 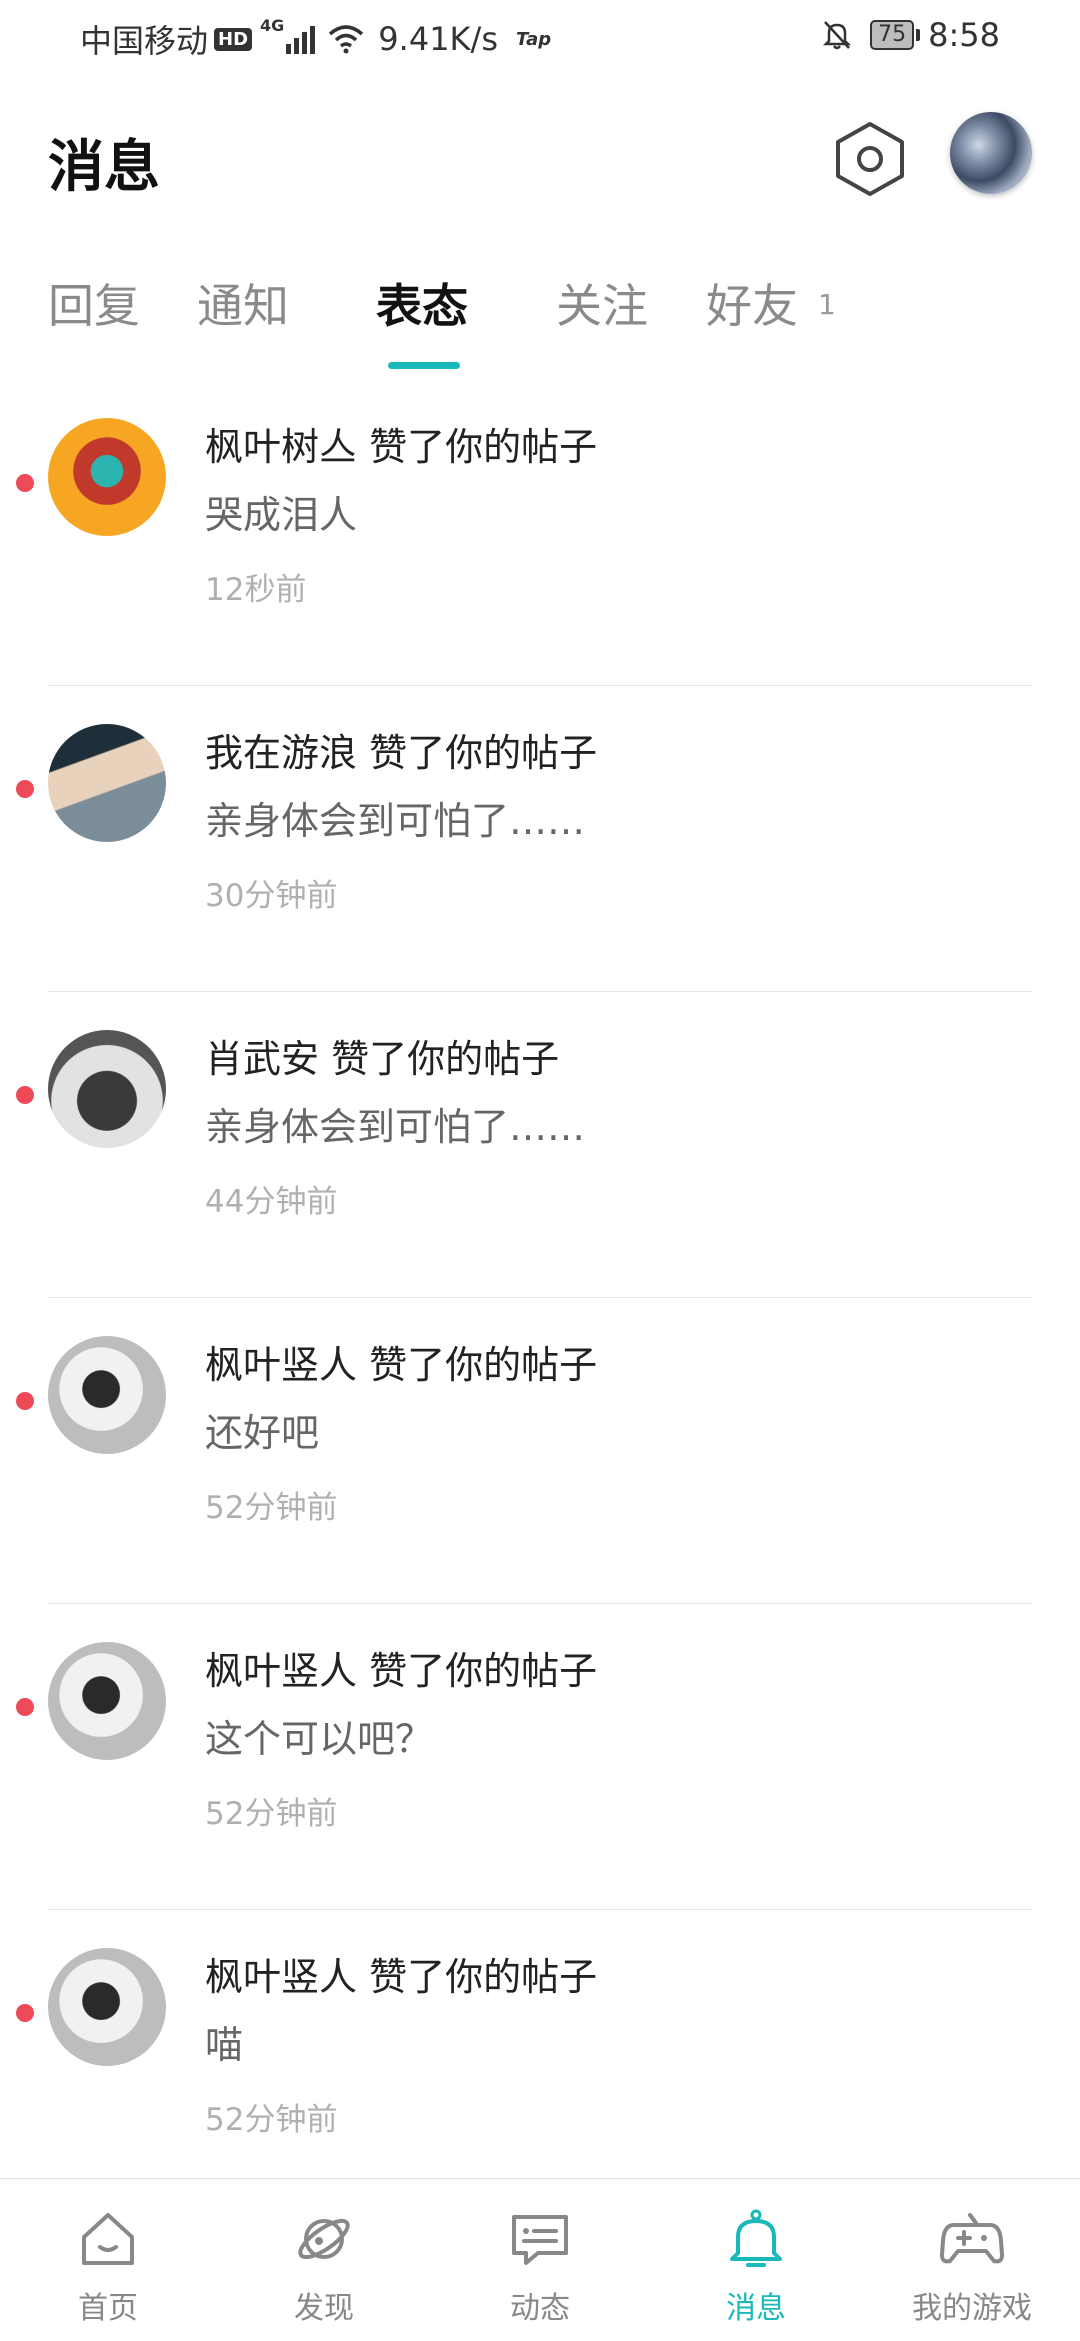 What do you see at coordinates (752, 303) in the screenshot?
I see `tab-friends: 好友` at bounding box center [752, 303].